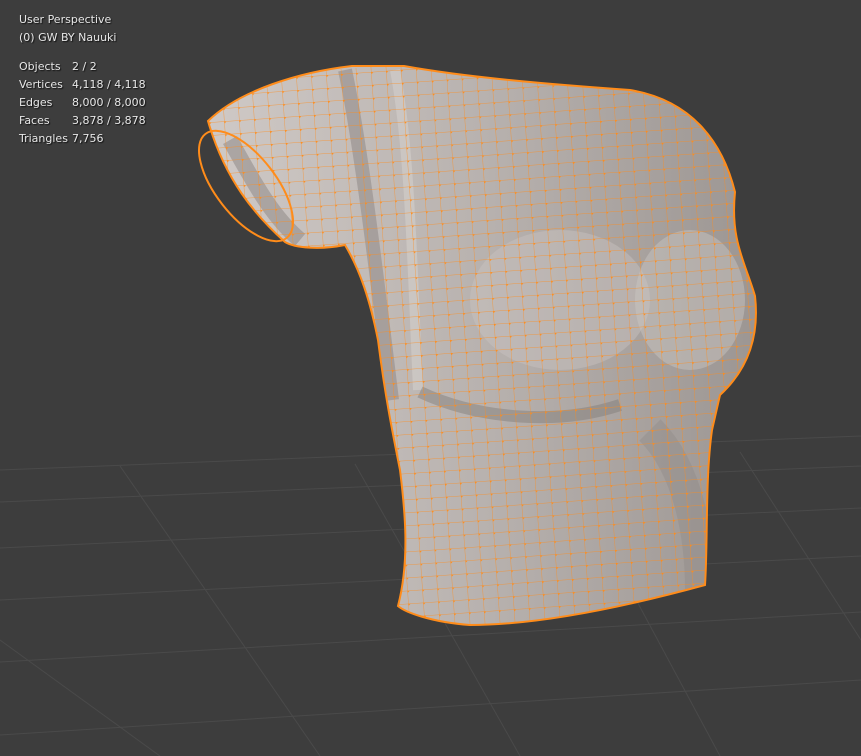 The width and height of the screenshot is (861, 756). What do you see at coordinates (109, 120) in the screenshot?
I see `stat-value: 3,878 / 3,878` at bounding box center [109, 120].